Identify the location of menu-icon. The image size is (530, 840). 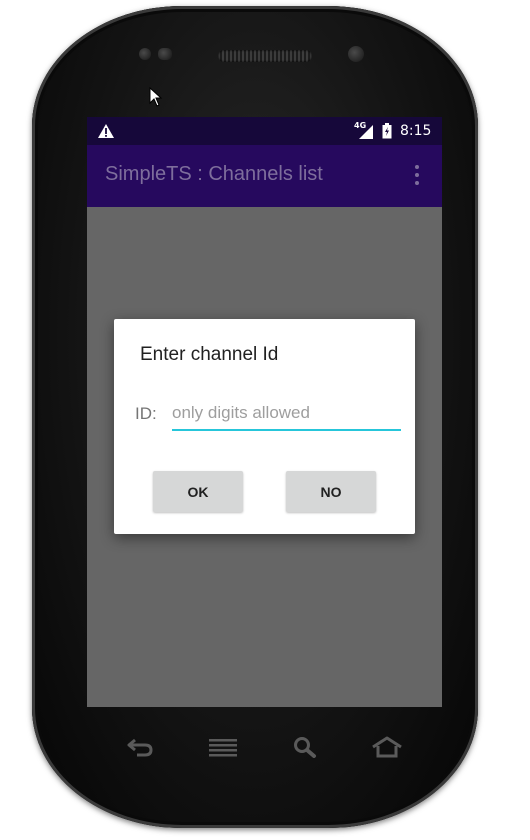
(223, 747).